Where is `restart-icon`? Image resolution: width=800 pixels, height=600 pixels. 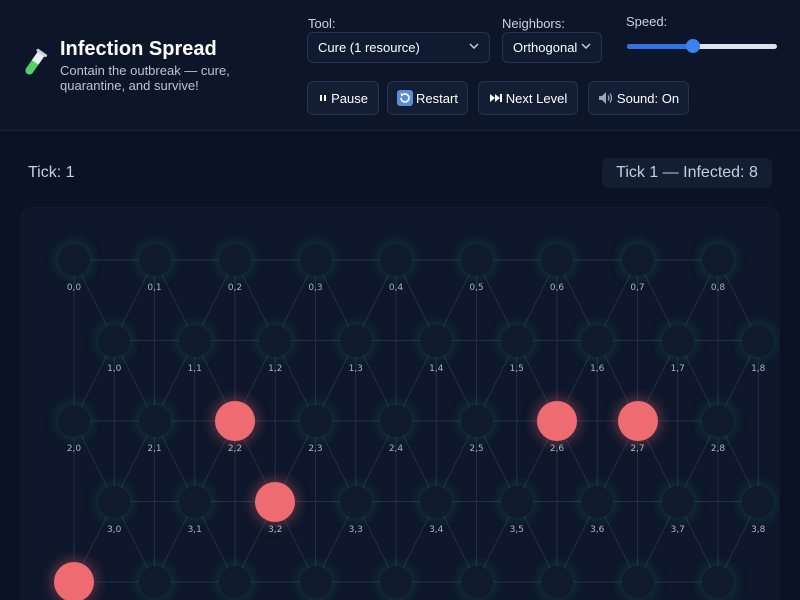
restart-icon is located at coordinates (405, 98).